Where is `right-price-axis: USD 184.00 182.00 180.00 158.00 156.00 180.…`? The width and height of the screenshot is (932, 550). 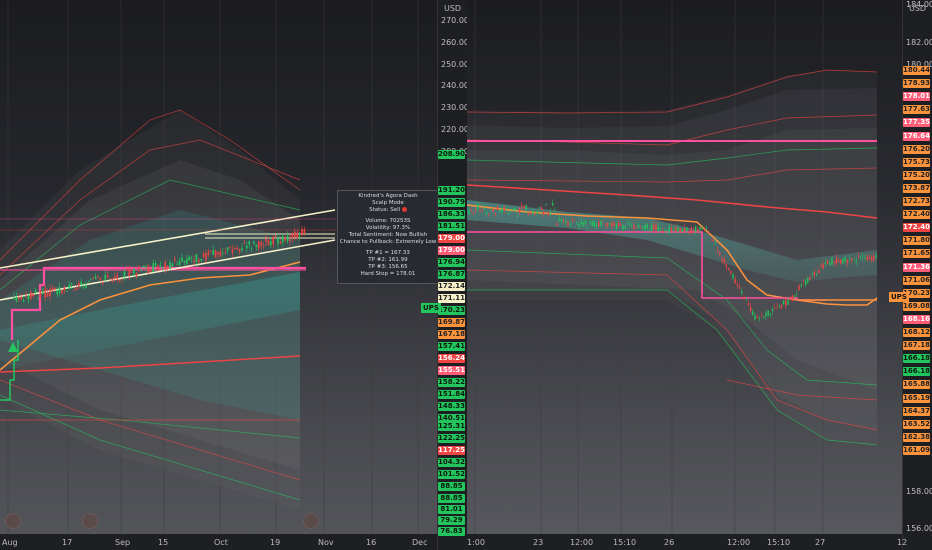 right-price-axis: USD 184.00 182.00 180.00 158.00 156.00 180.… is located at coordinates (917, 275).